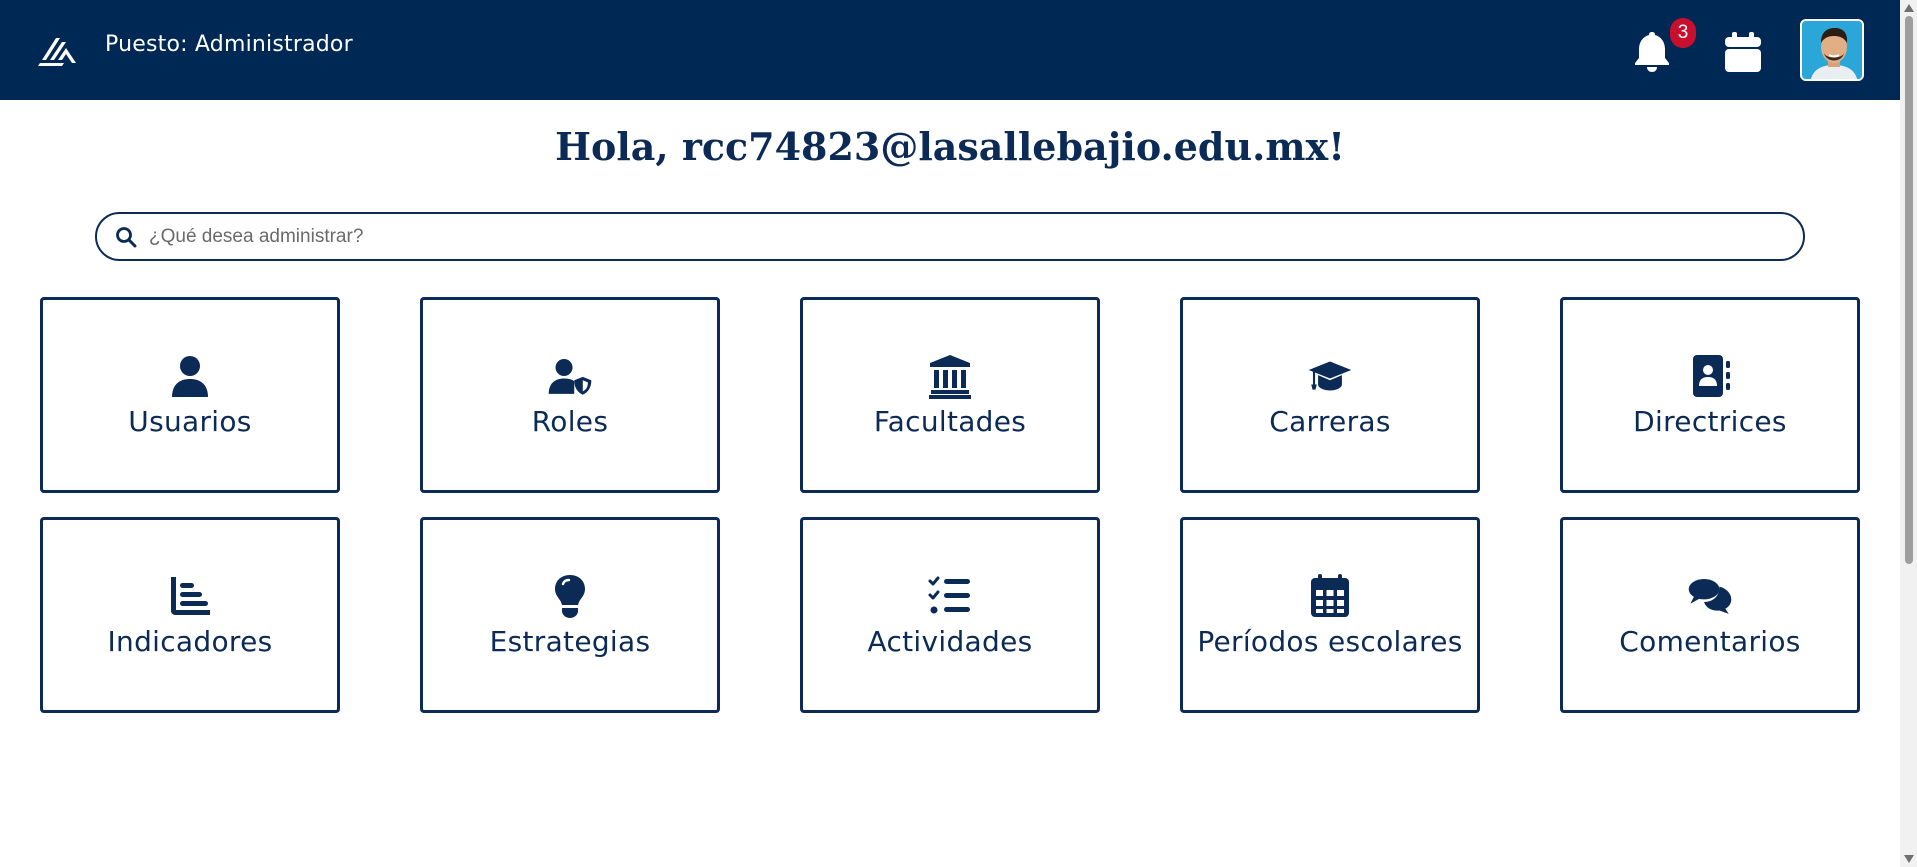 This screenshot has width=1917, height=867. Describe the element at coordinates (1683, 33) in the screenshot. I see `notification-badge: 3` at that location.